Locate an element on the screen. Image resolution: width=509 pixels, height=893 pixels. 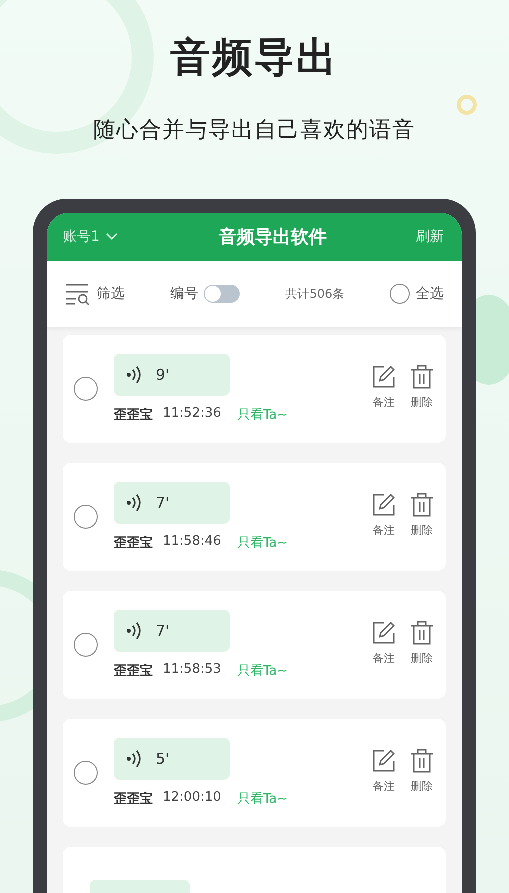
voice-bubble: 5' is located at coordinates (172, 759).